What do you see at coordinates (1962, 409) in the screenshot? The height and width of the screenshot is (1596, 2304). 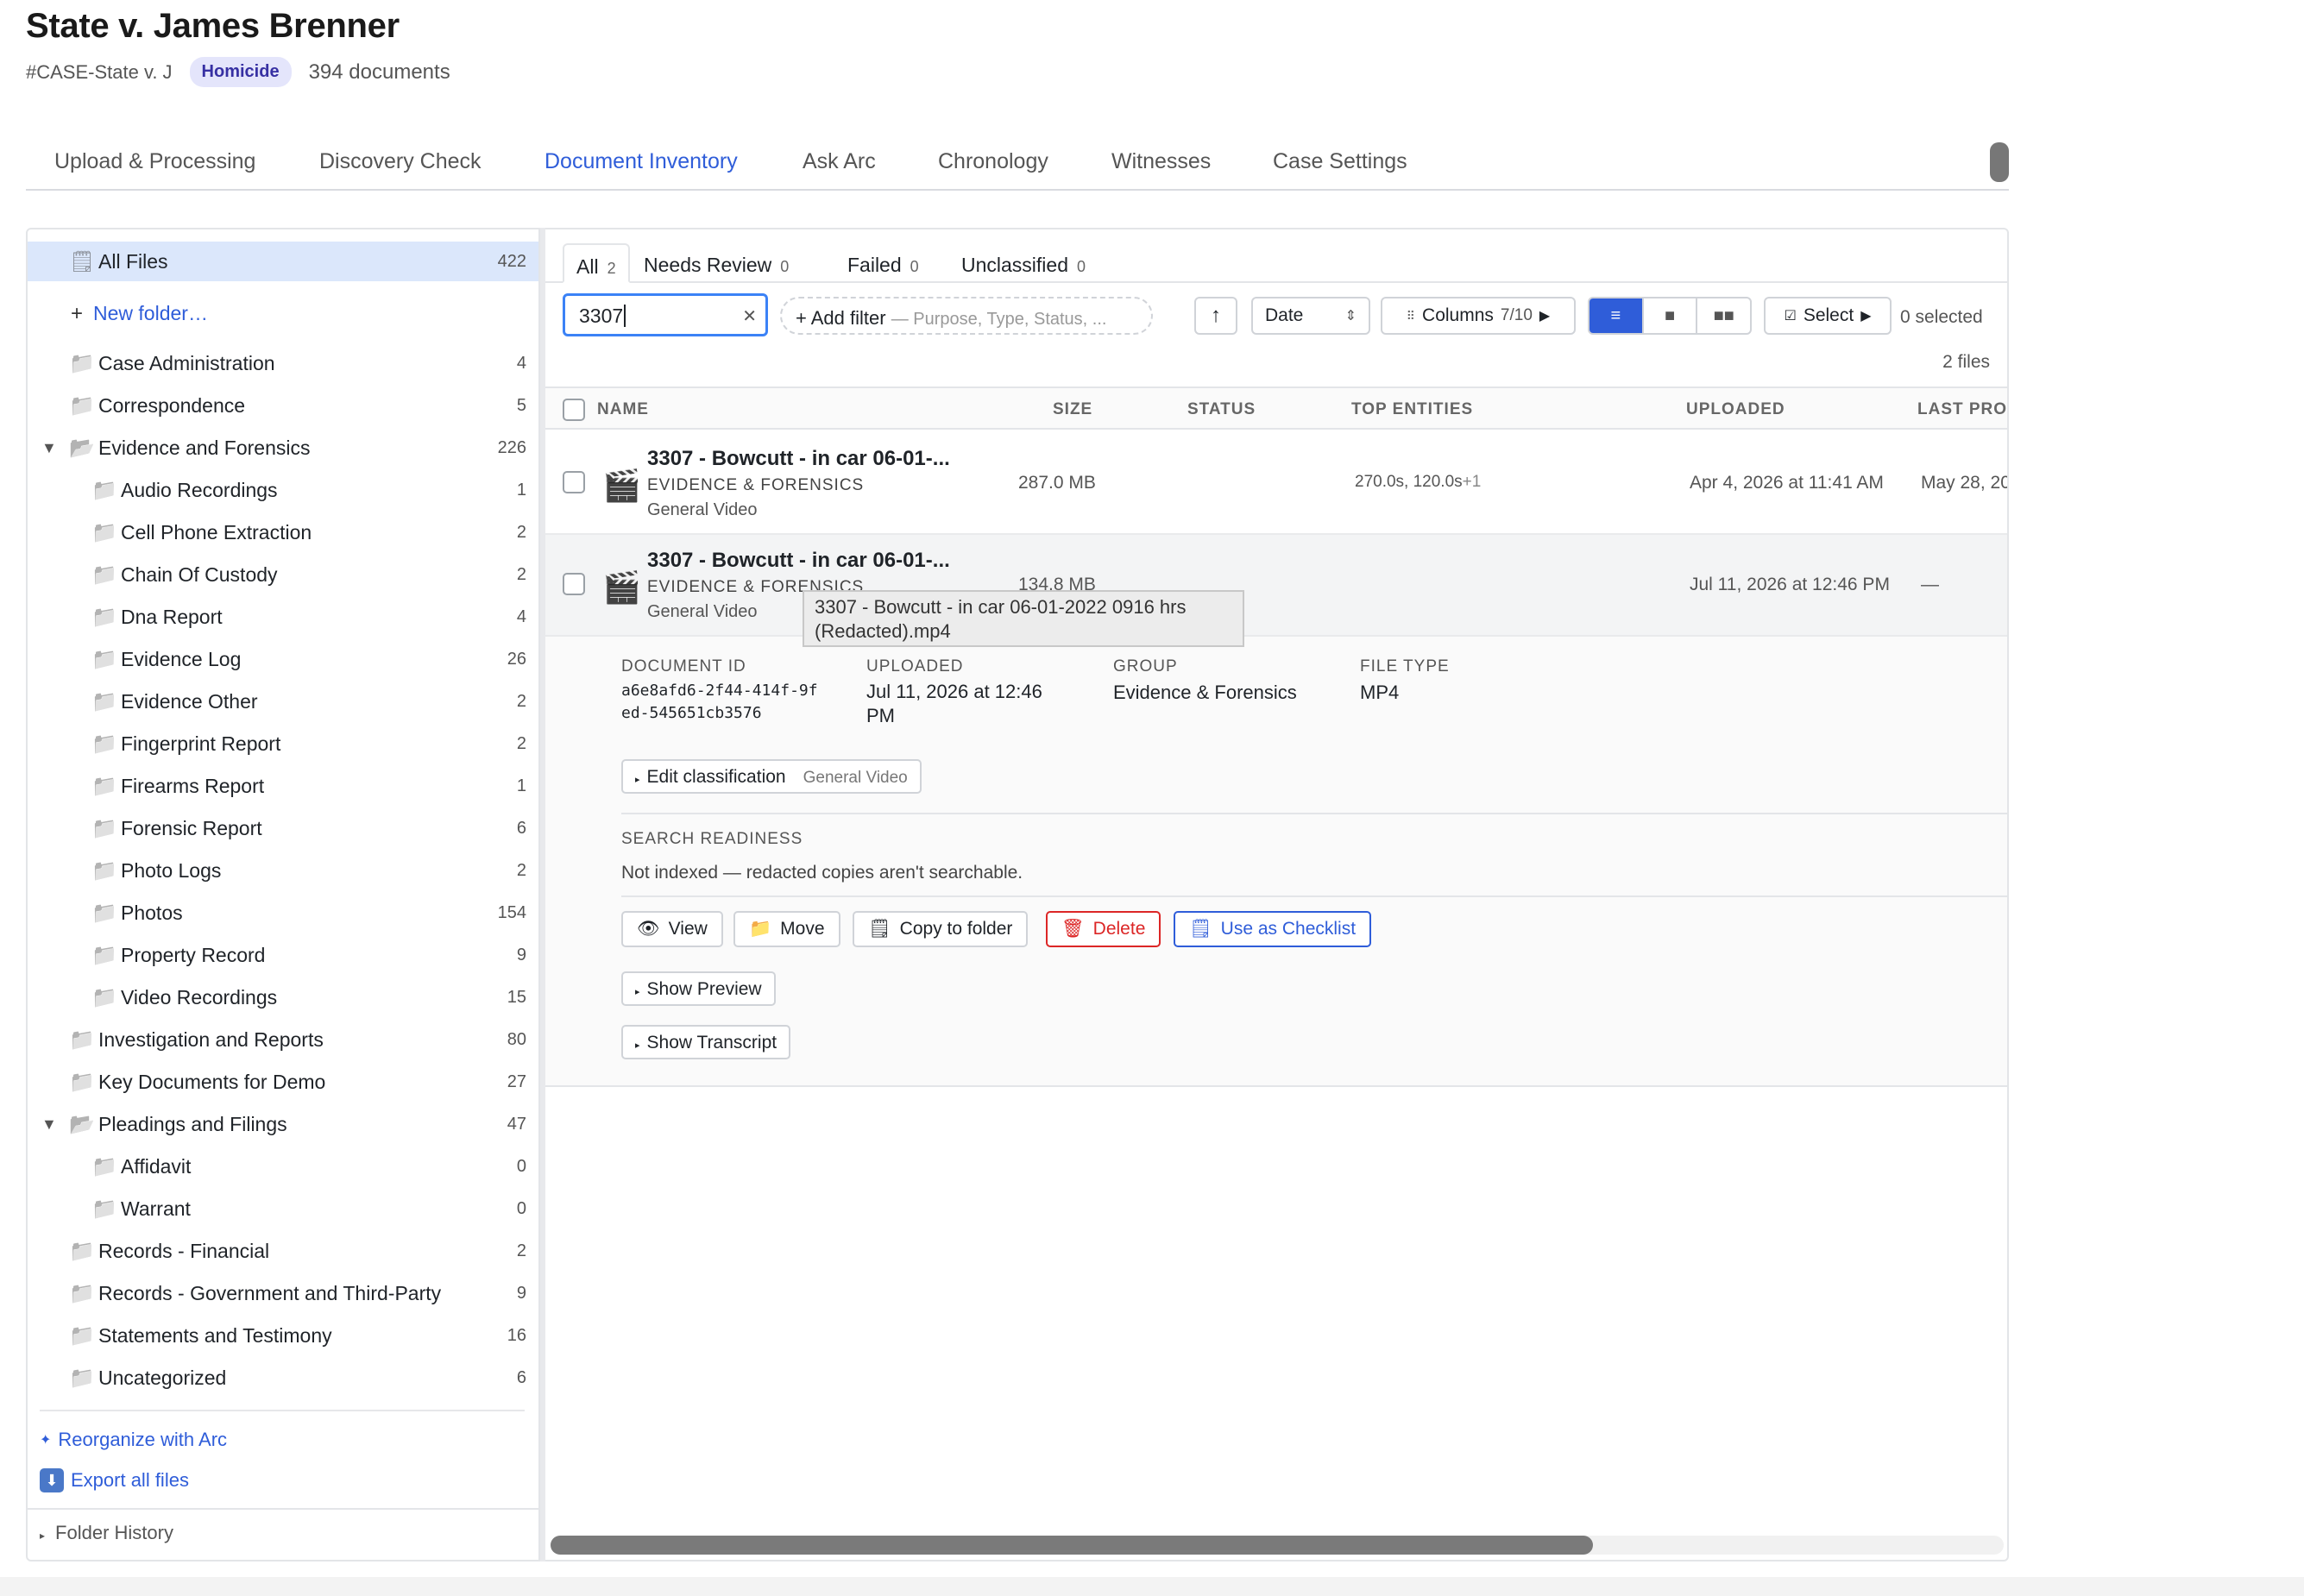 I see `column-header-last-processed: LAST PRO` at bounding box center [1962, 409].